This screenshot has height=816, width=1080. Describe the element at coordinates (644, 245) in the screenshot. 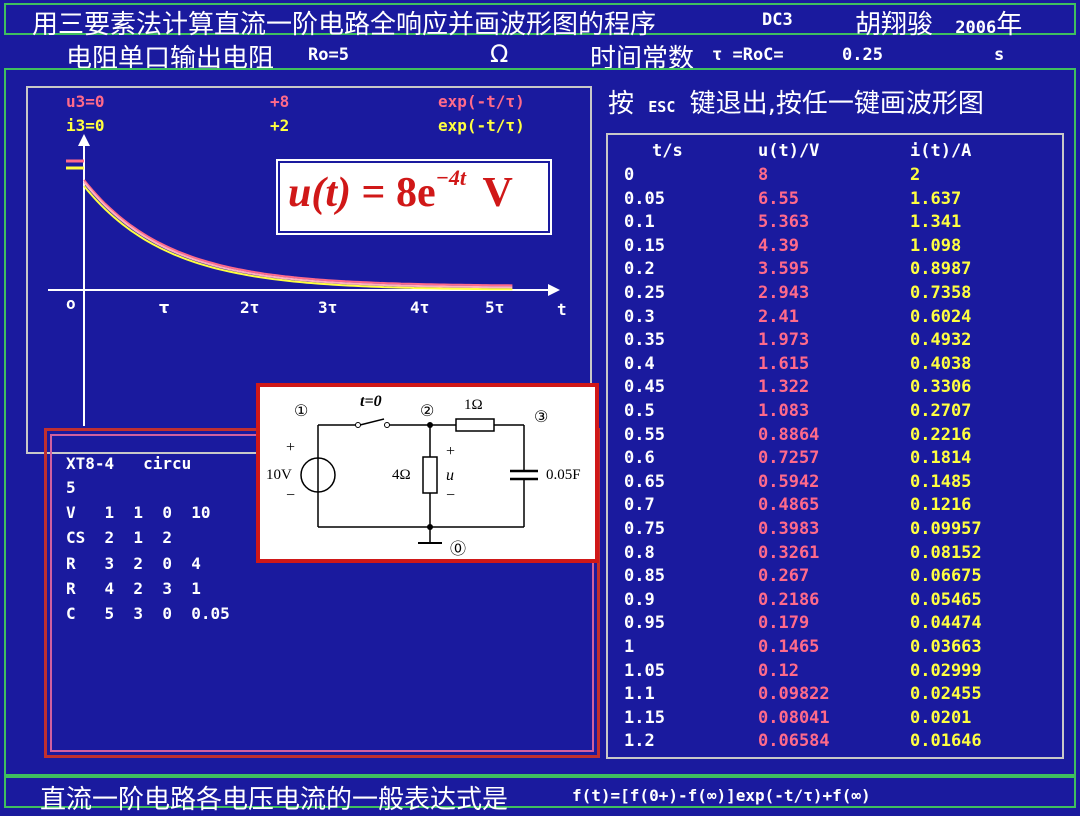

I see `table-cell-t: 0.15` at that location.